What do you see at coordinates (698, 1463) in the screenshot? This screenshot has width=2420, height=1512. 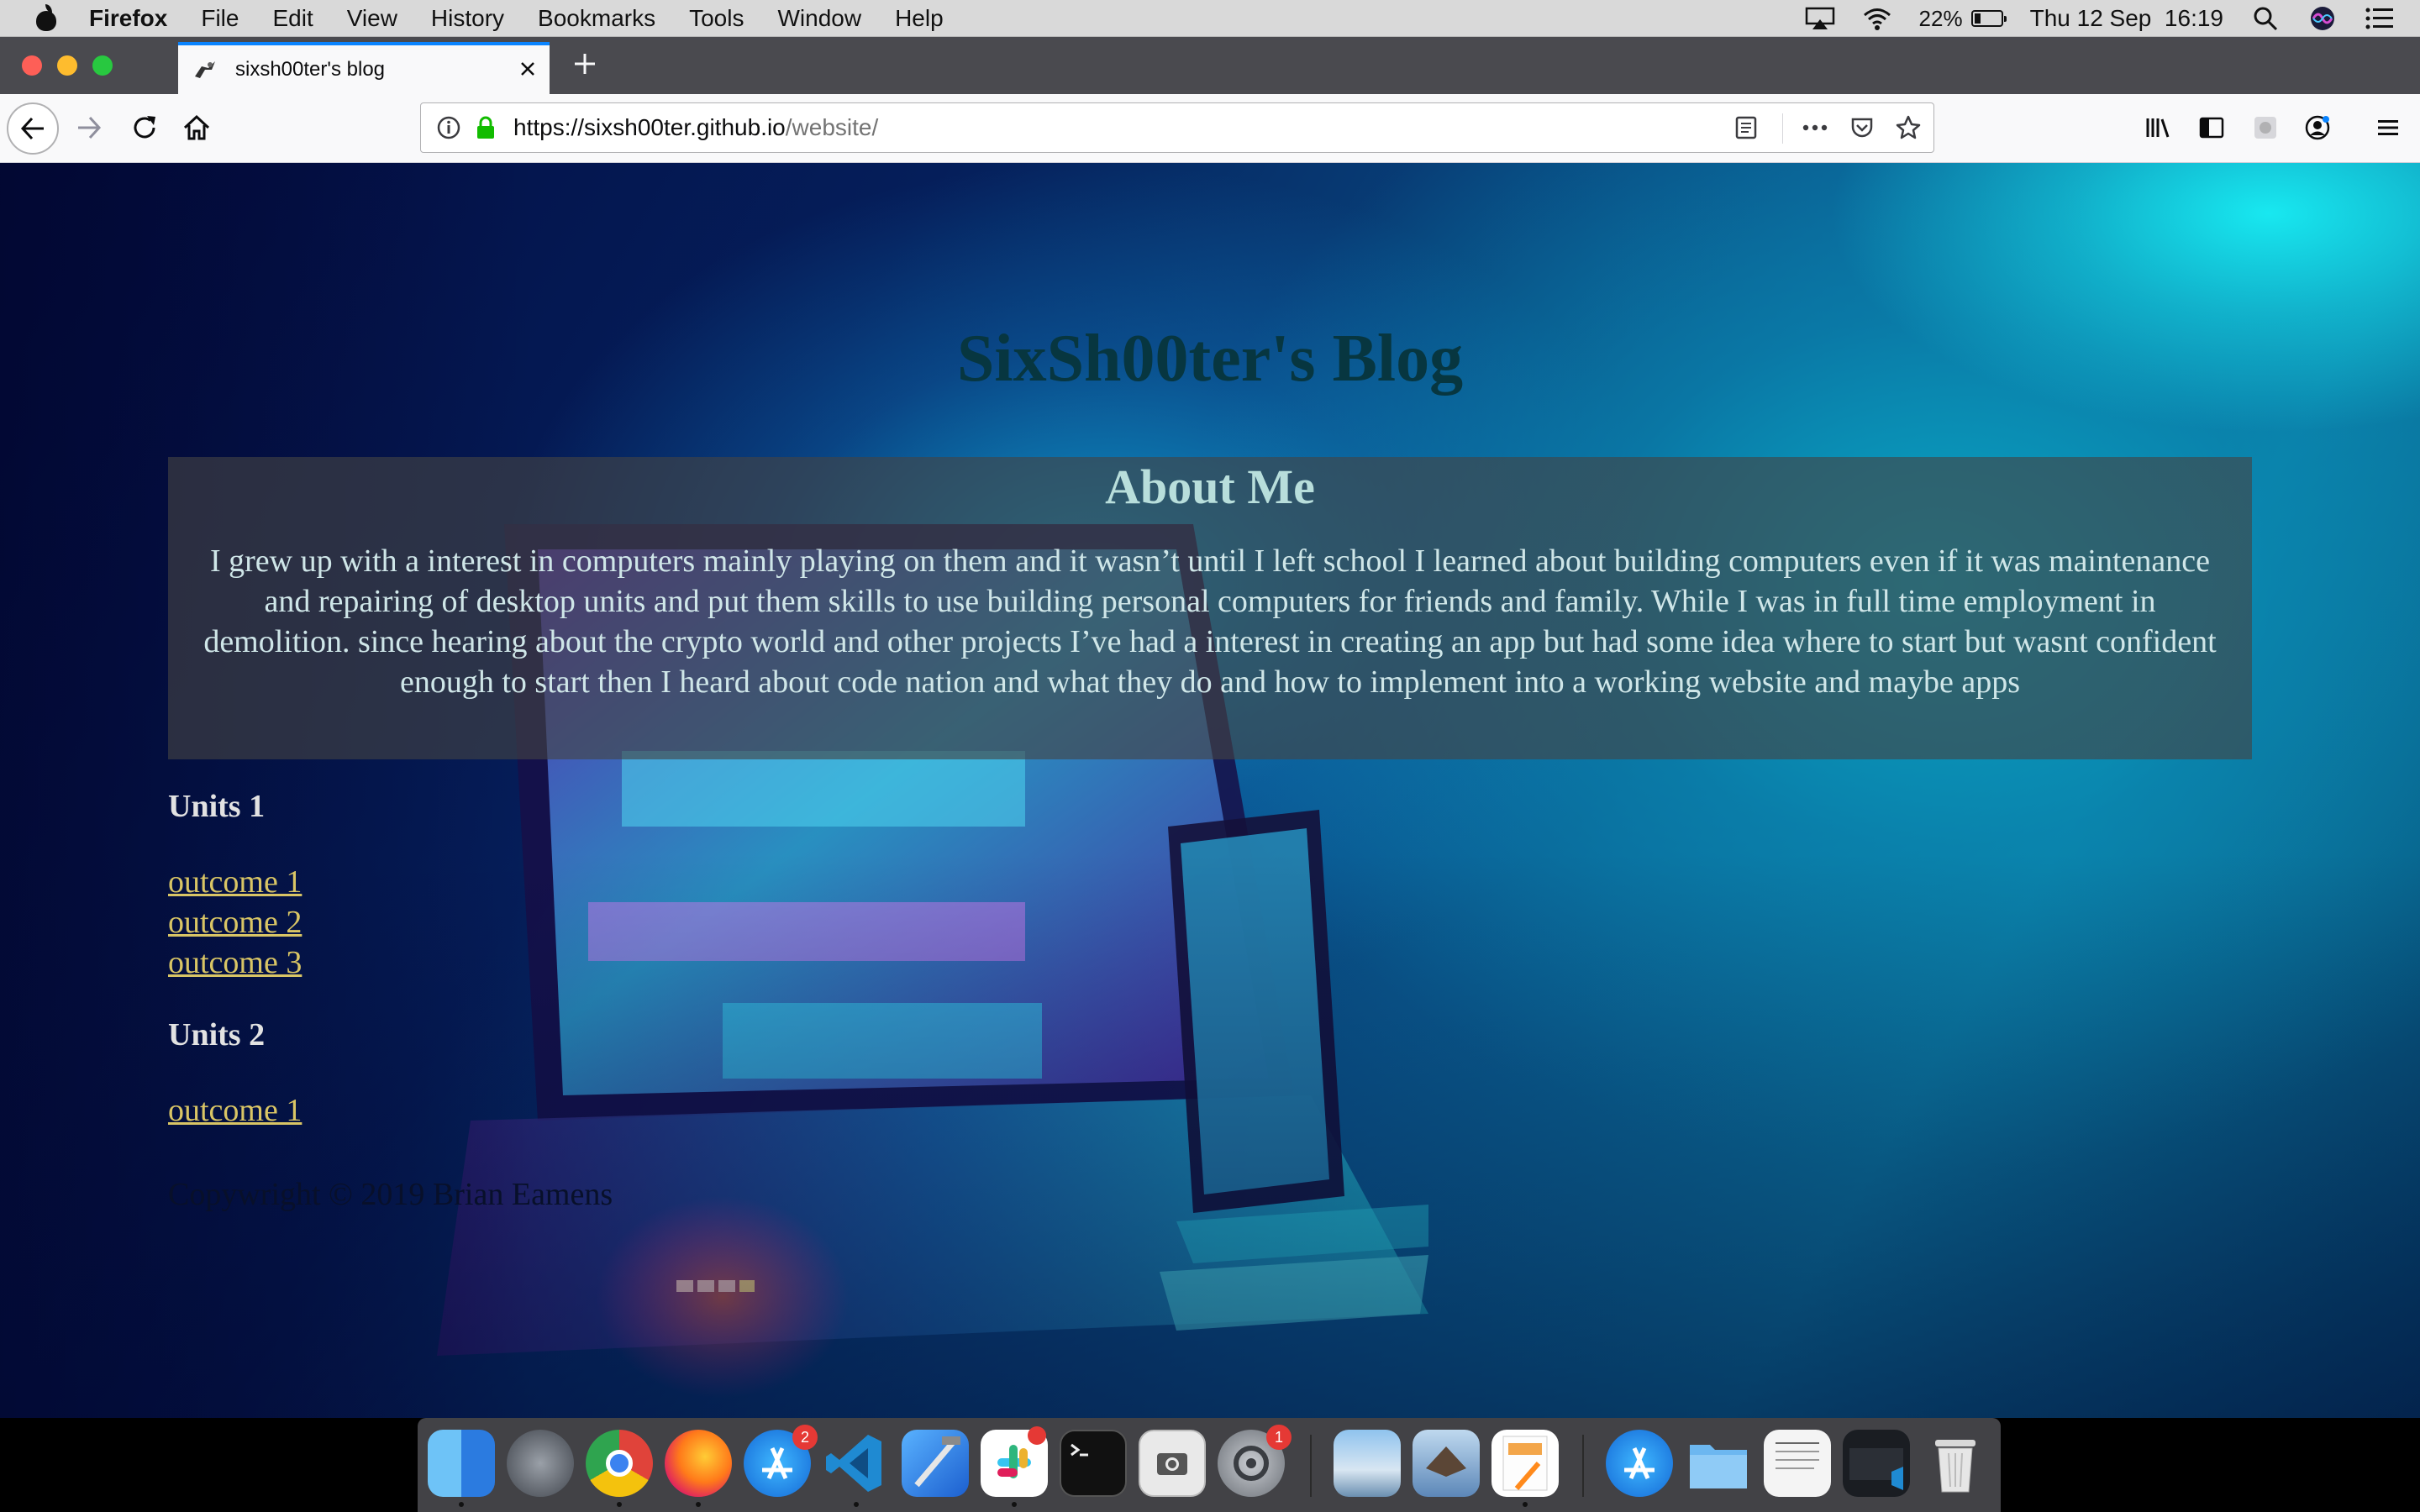 I see `firefox-icon` at bounding box center [698, 1463].